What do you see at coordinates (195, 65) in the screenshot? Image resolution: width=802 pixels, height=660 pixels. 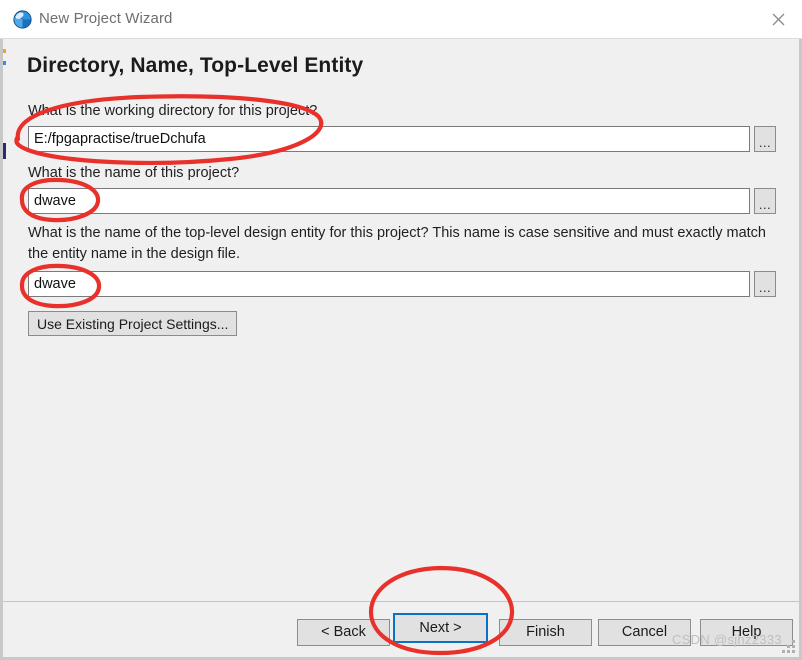 I see `page-title: Directory, Name, Top-Level Entity` at bounding box center [195, 65].